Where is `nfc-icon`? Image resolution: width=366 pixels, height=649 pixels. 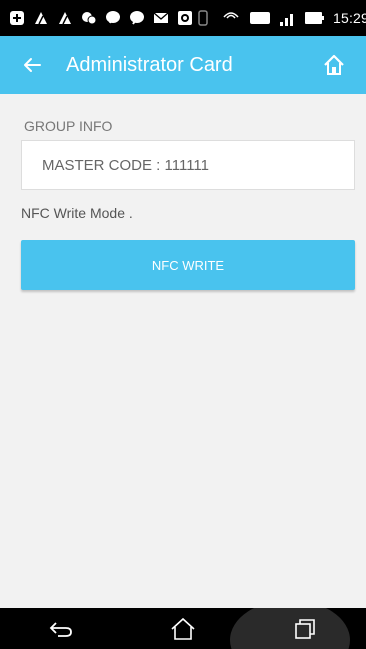 nfc-icon is located at coordinates (231, 18).